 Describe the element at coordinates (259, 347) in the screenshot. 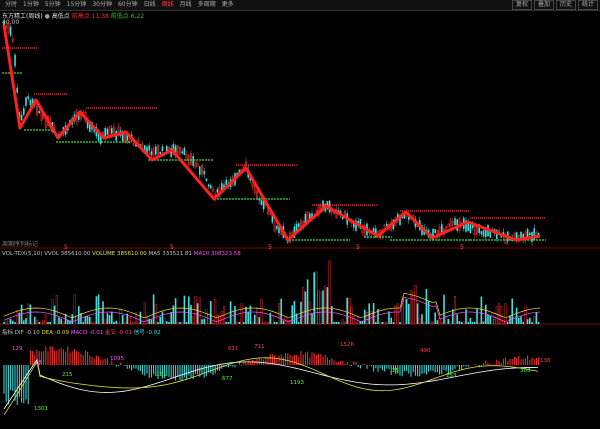

I see `macd-label: 711` at that location.